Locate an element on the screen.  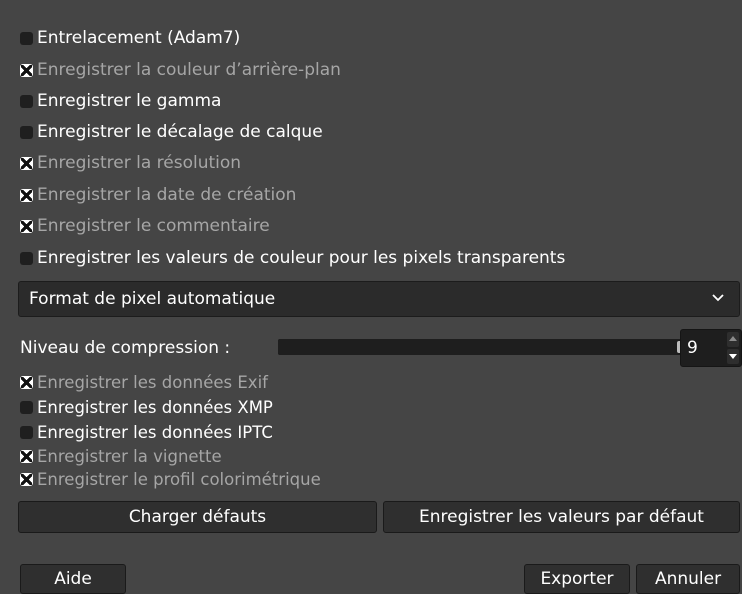
save-defaults-label: Enregistrer les valeurs par défaut is located at coordinates (561, 517).